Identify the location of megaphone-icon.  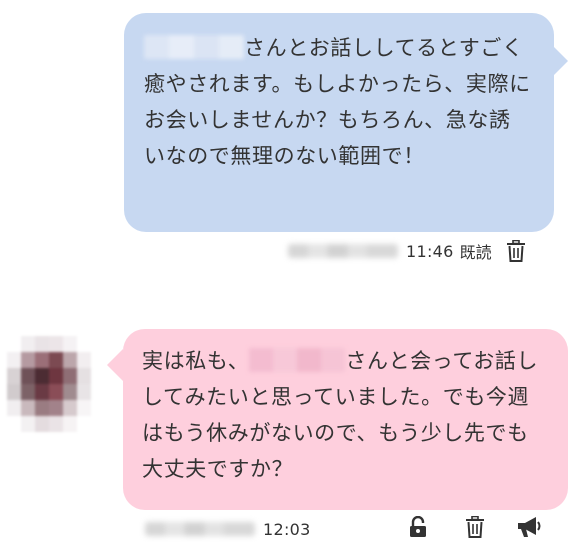
(529, 527).